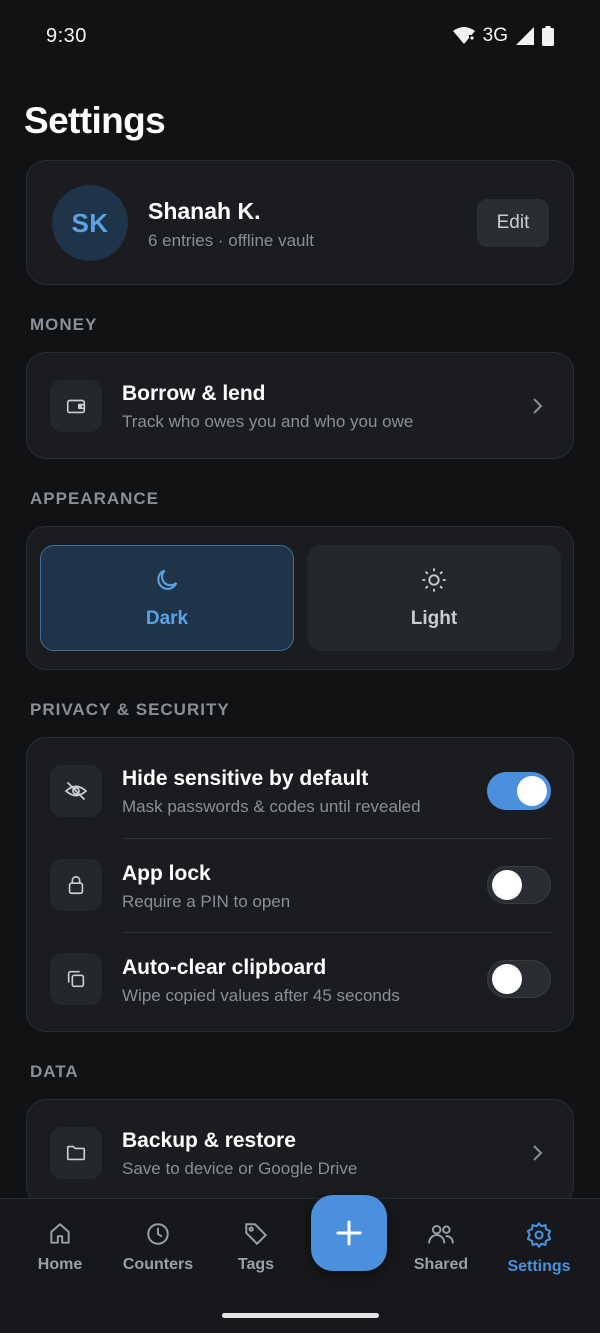 The height and width of the screenshot is (1333, 600). I want to click on edit-profile-button: Edit, so click(513, 223).